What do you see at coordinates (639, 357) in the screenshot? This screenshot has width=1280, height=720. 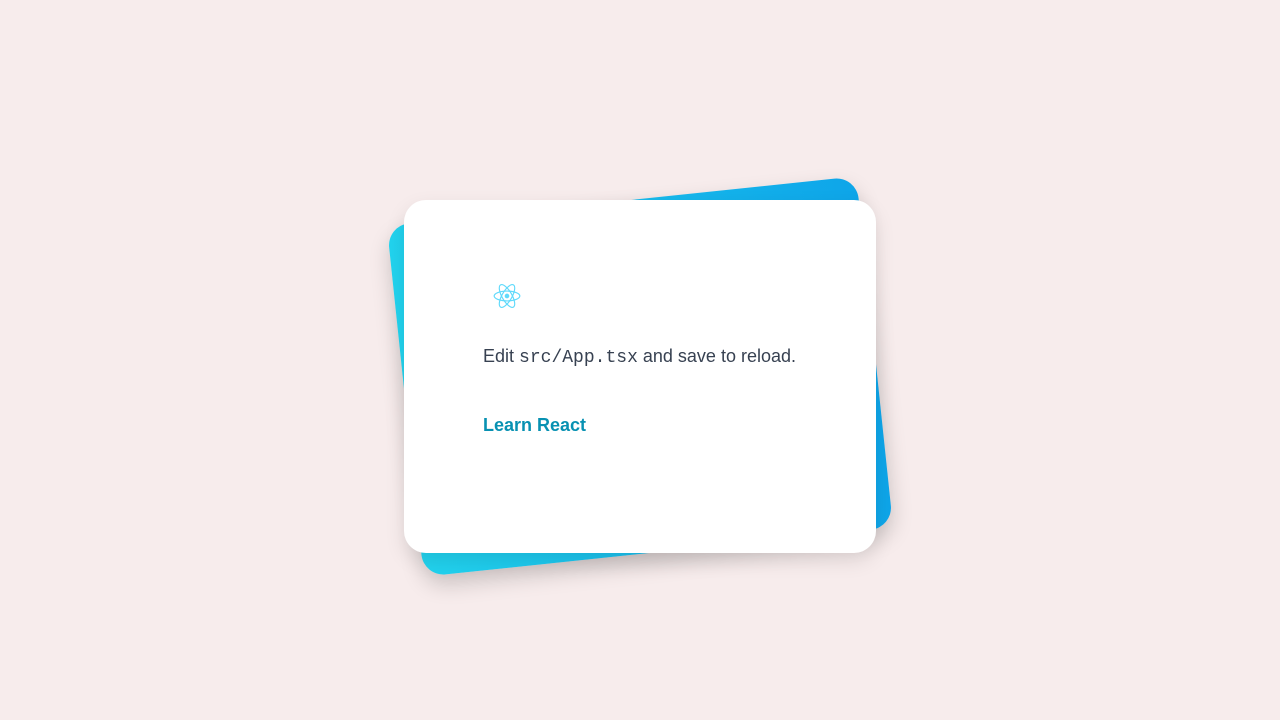 I see `edit-instruction: Edit src/App.tsx and save to reload.` at bounding box center [639, 357].